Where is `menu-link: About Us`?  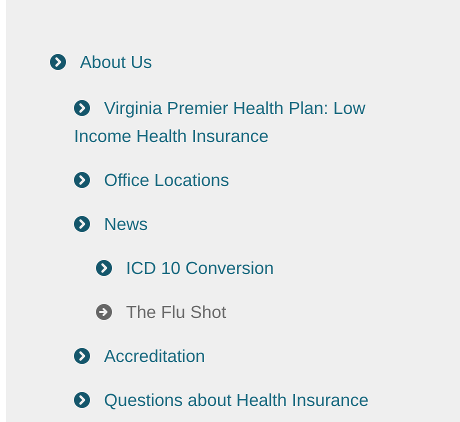
menu-link: About Us is located at coordinates (240, 62).